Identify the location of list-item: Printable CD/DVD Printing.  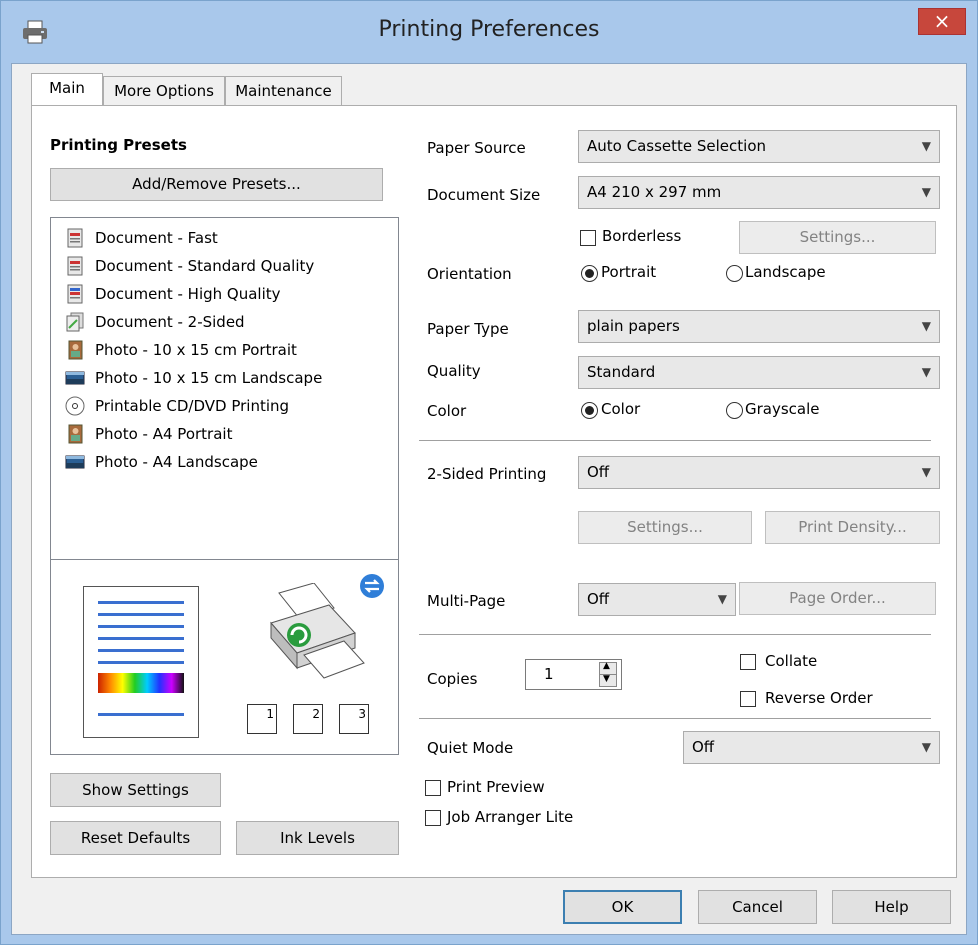
(221, 408).